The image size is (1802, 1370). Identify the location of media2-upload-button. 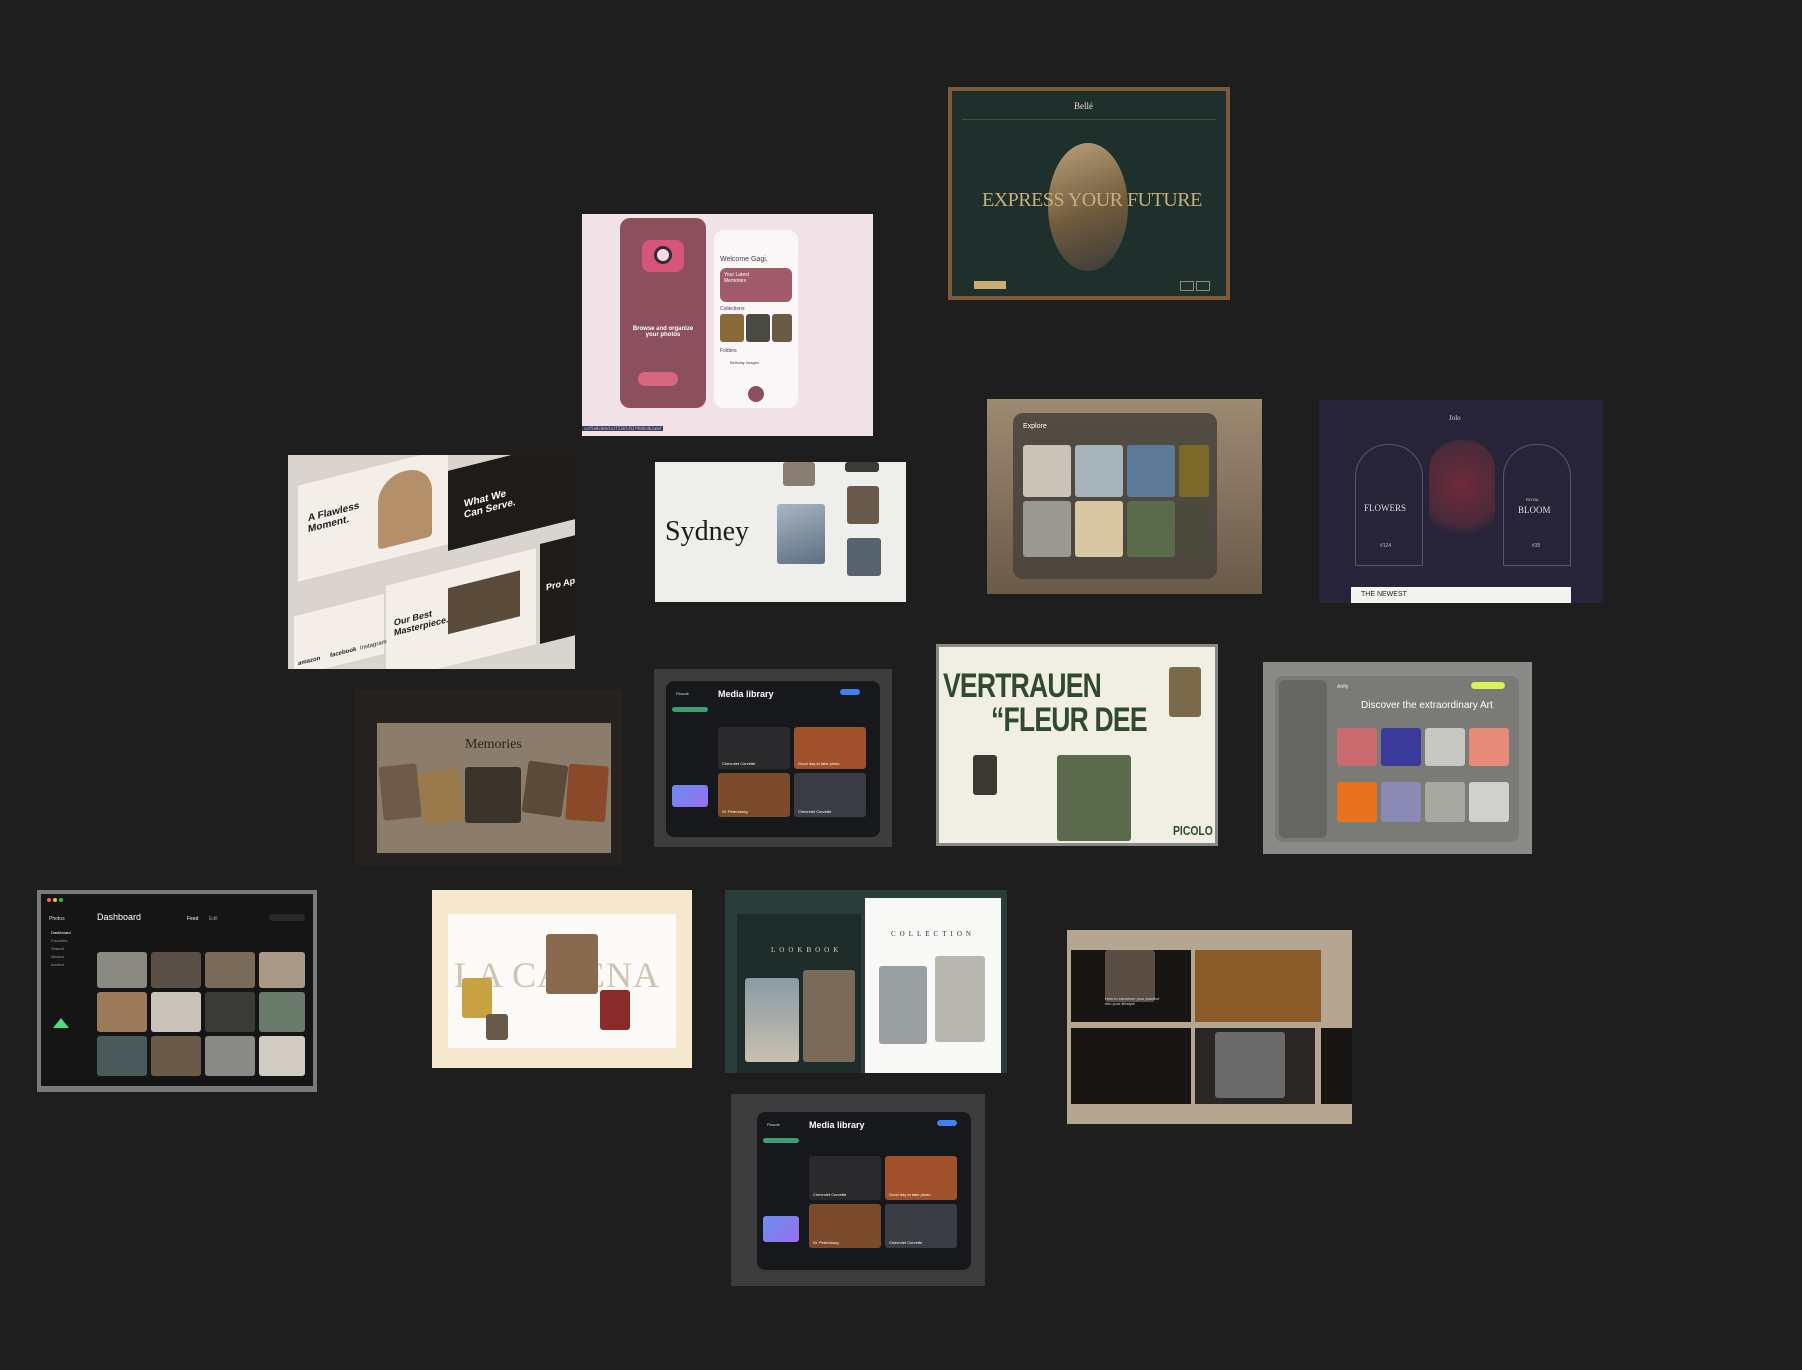
(947, 1123).